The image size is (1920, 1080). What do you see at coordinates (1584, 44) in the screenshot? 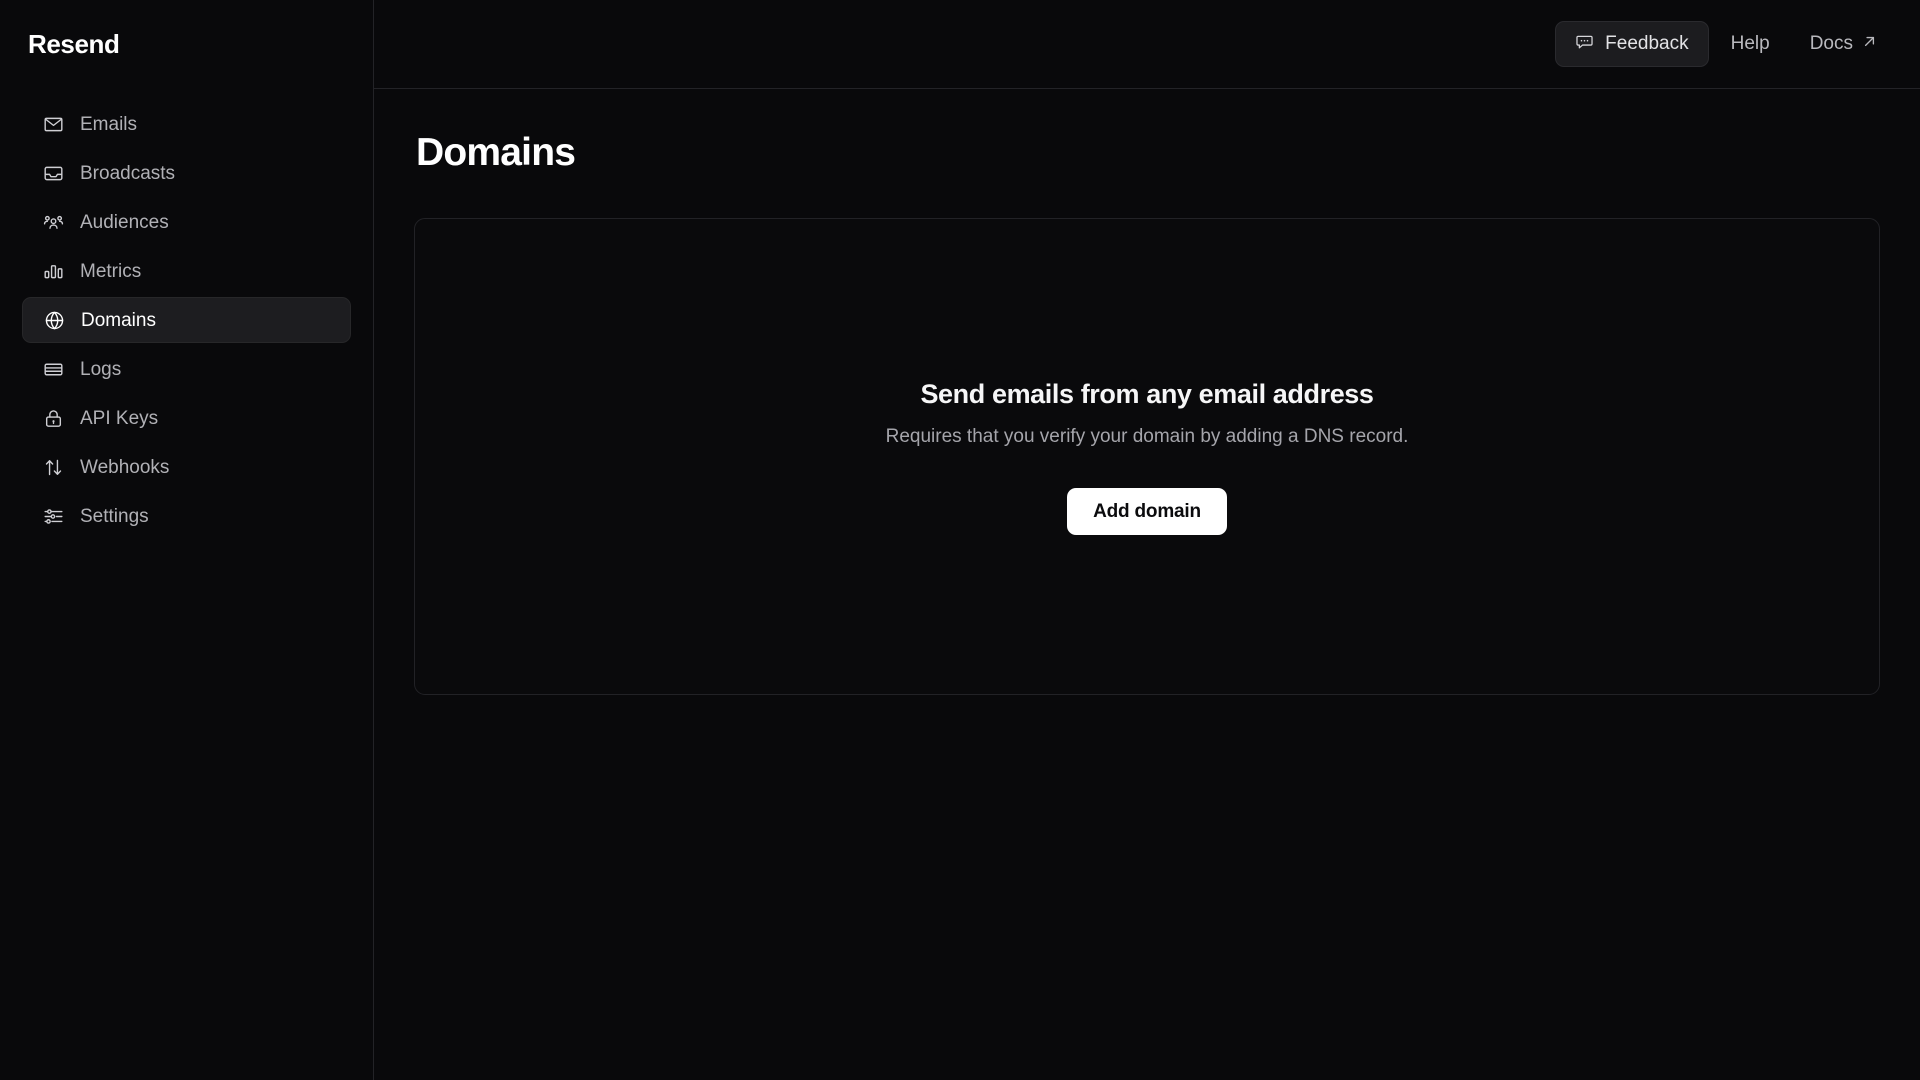
I see `message-dots-icon` at bounding box center [1584, 44].